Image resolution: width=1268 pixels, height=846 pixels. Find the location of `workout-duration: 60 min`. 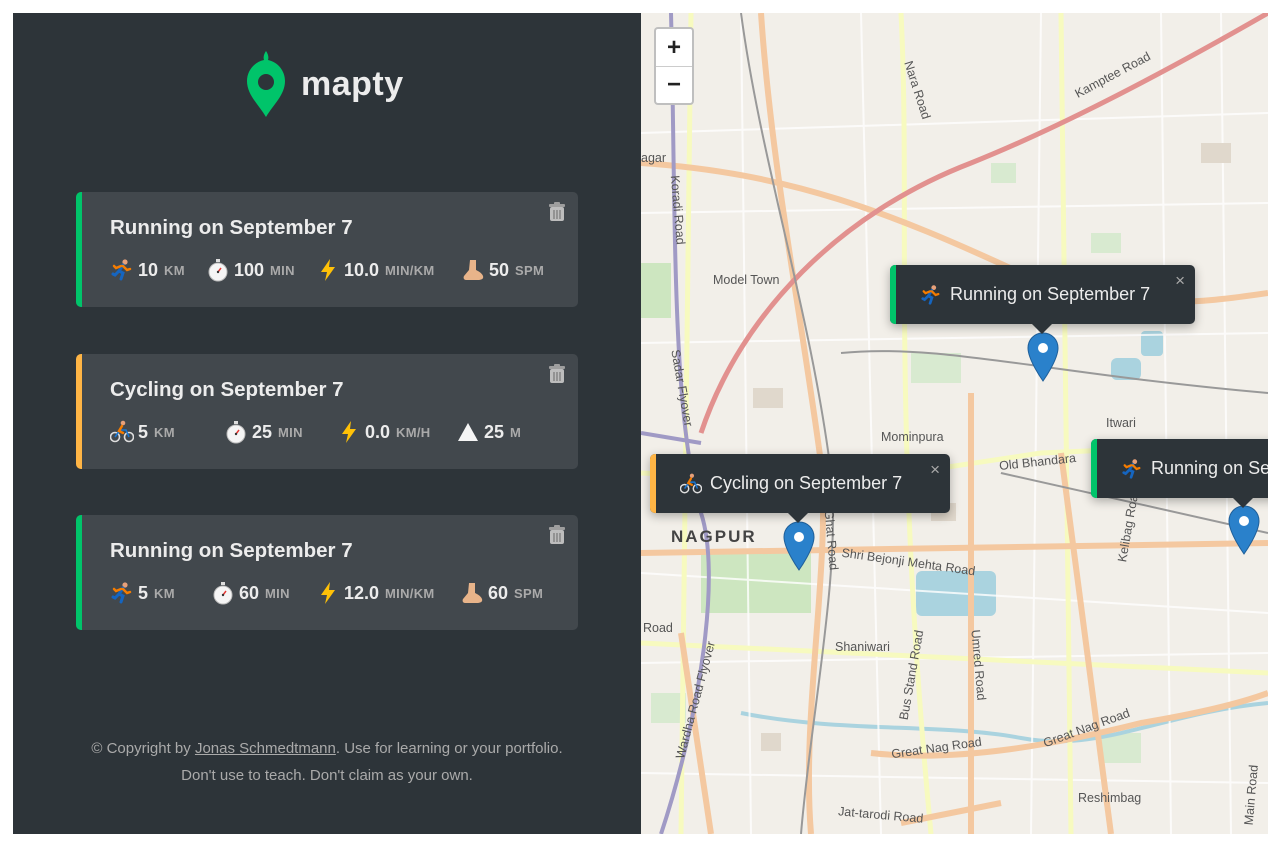

workout-duration: 60 min is located at coordinates (250, 593).